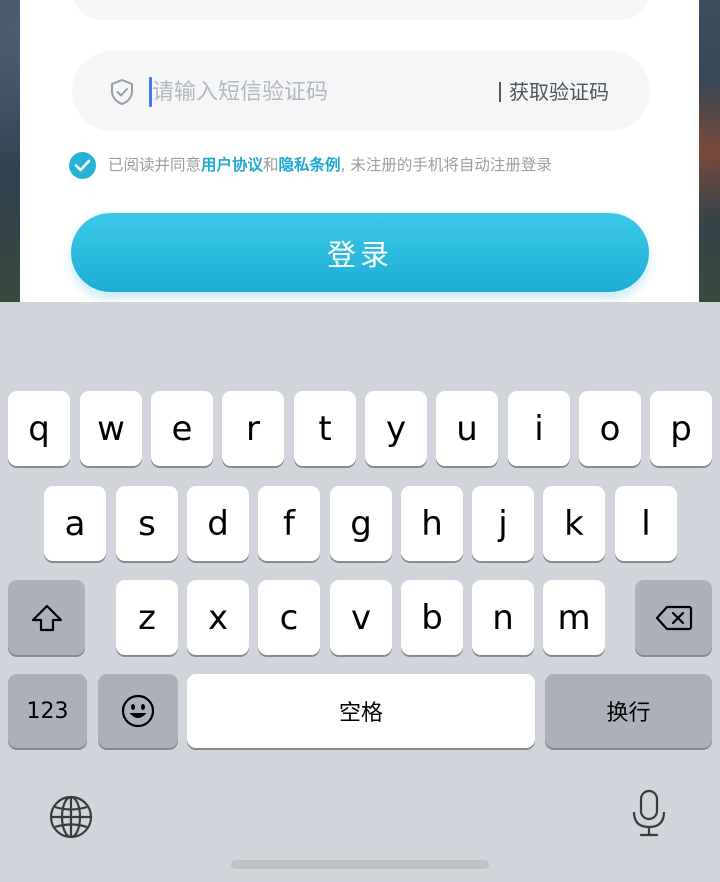 The image size is (720, 882). What do you see at coordinates (361, 617) in the screenshot?
I see `key-v: v` at bounding box center [361, 617].